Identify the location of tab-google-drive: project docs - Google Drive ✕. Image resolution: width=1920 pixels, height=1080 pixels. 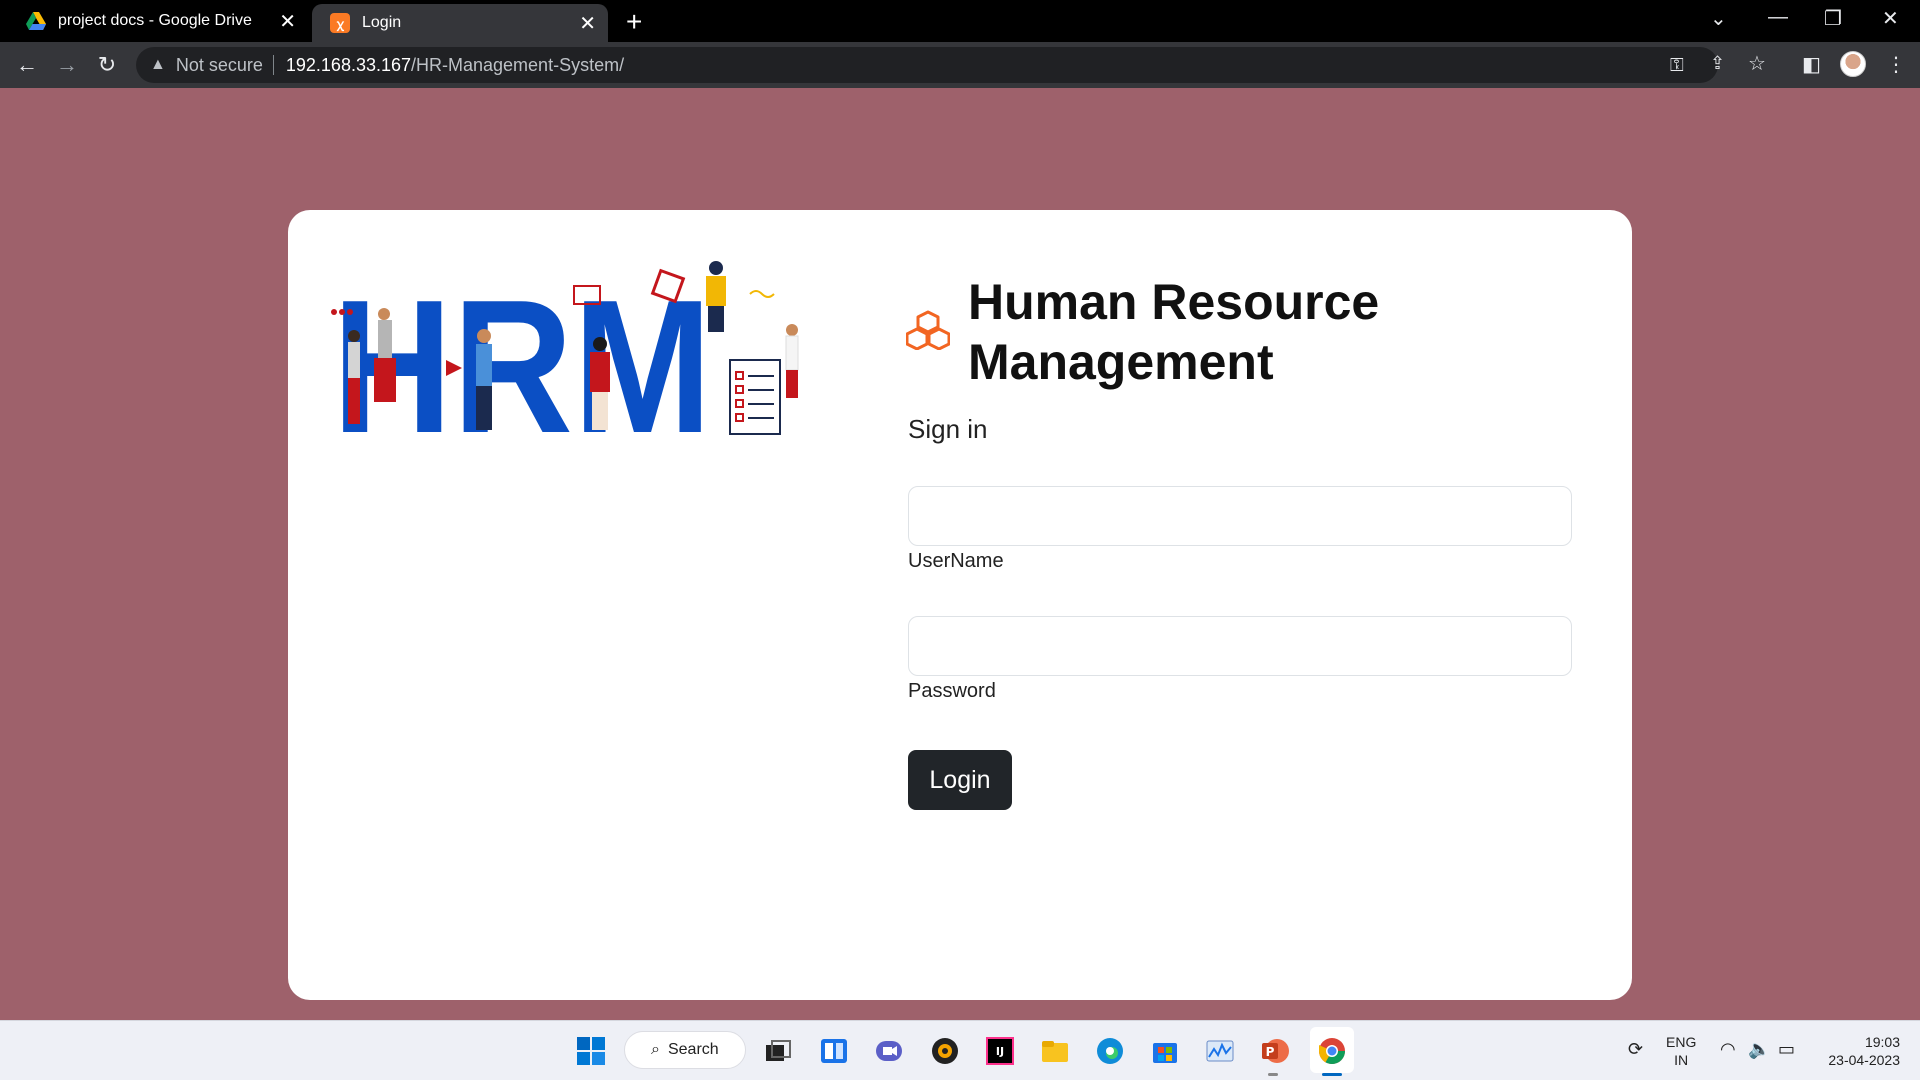
(158, 21).